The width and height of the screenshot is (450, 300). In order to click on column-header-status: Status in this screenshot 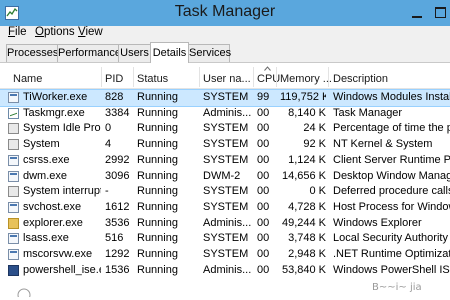, I will do `click(152, 79)`.